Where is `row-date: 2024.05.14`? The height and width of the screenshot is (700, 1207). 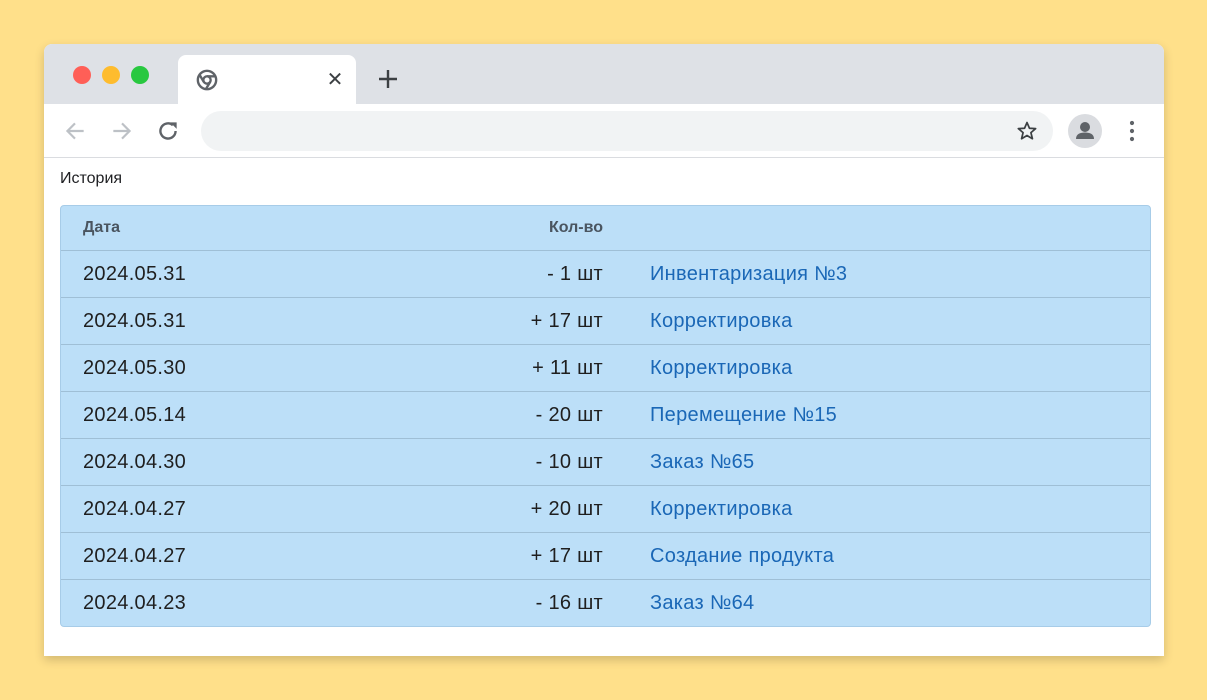
row-date: 2024.05.14 is located at coordinates (135, 415).